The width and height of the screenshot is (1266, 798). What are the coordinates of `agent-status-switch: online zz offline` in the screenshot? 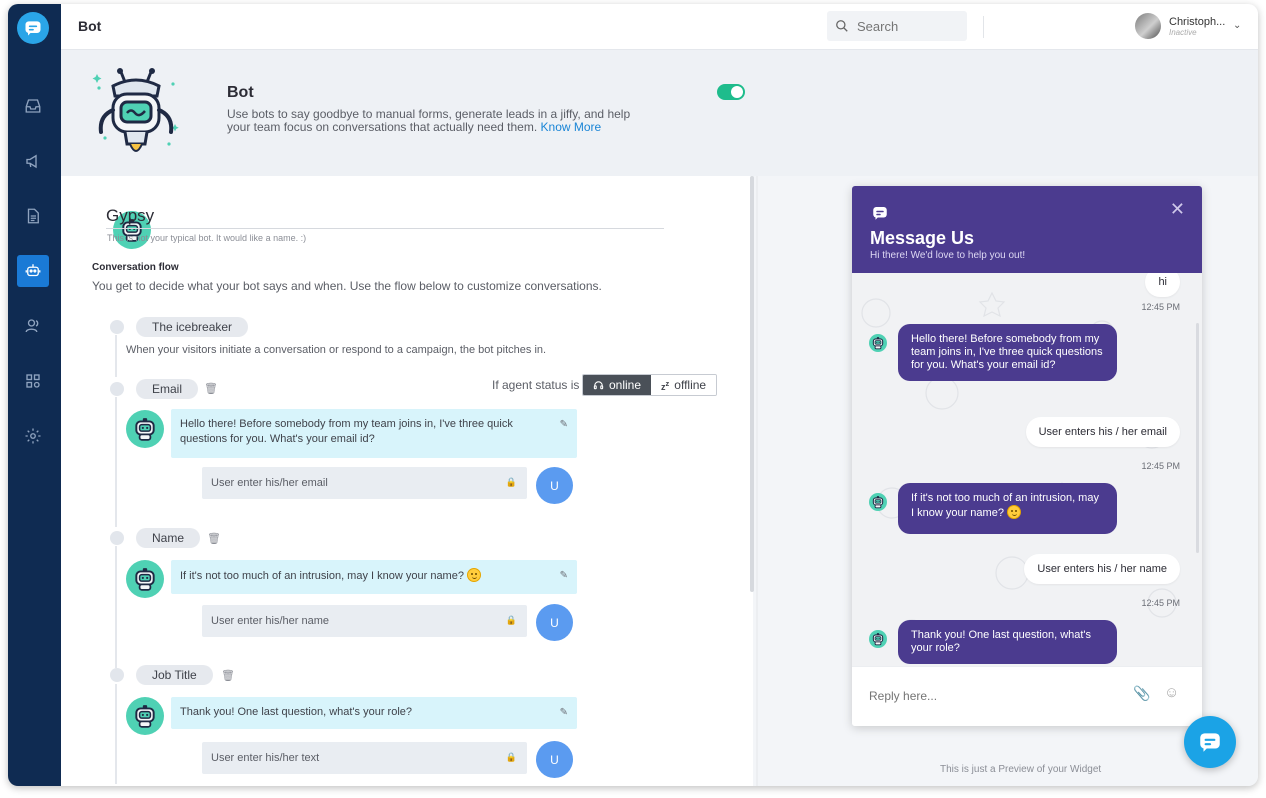 It's located at (650, 385).